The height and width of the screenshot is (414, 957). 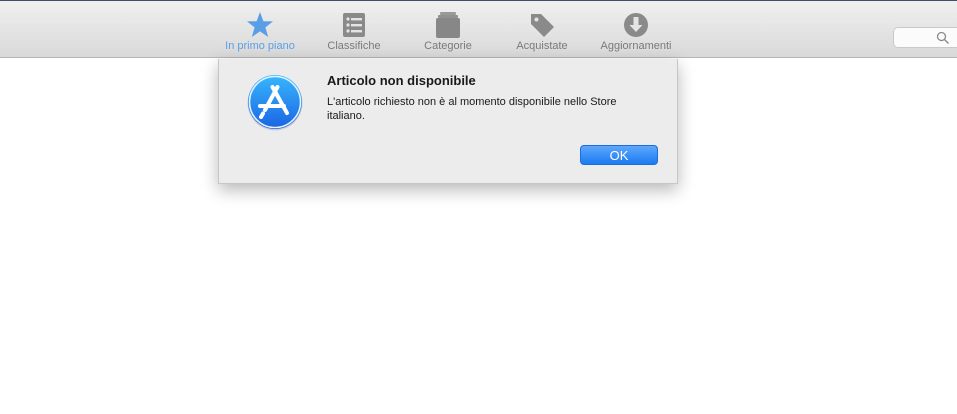 What do you see at coordinates (619, 155) in the screenshot?
I see `ok-button: OK` at bounding box center [619, 155].